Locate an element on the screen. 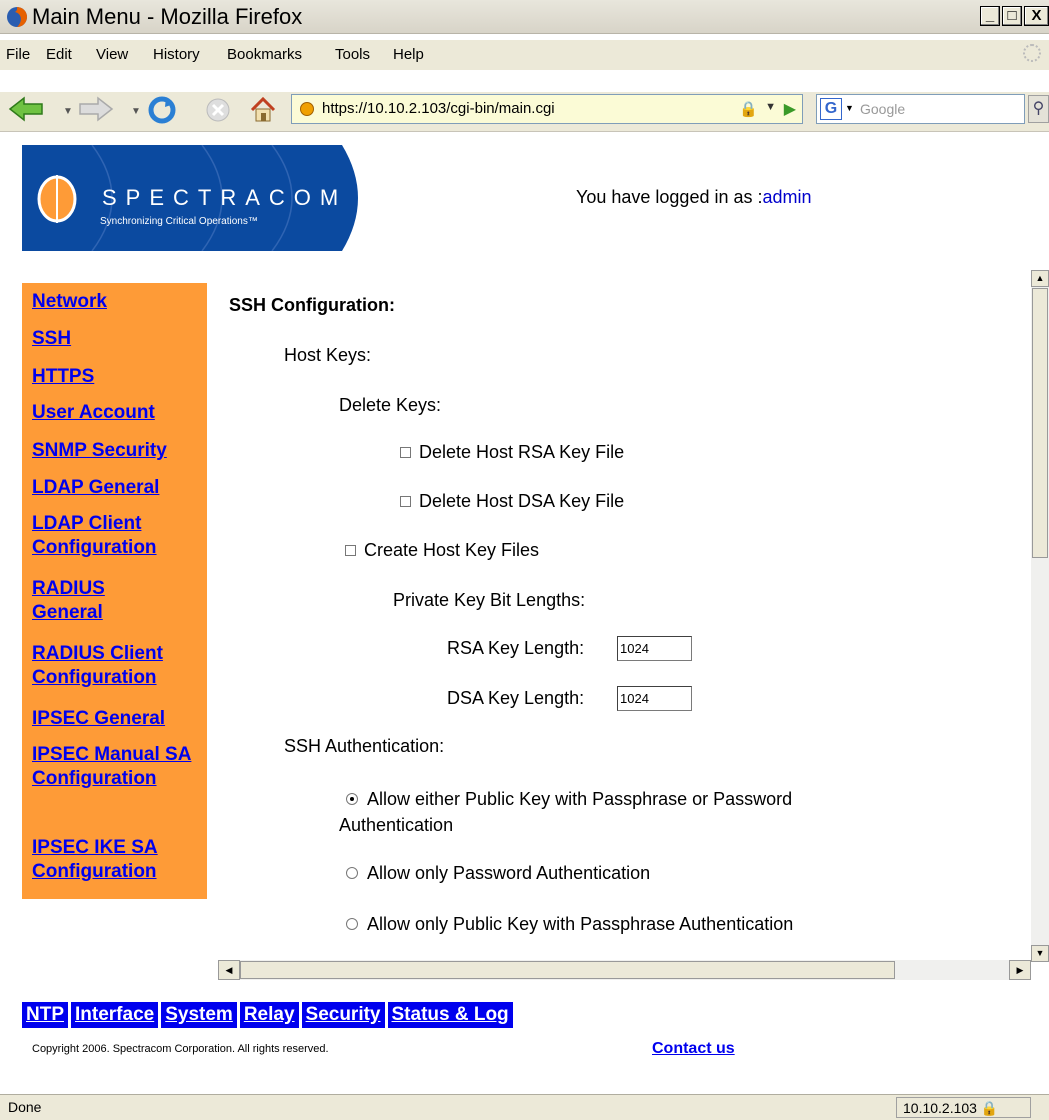 Image resolution: width=1049 pixels, height=1120 pixels. sidebar-item-ipsec-ike: IPSEC IKE SA Configuration is located at coordinates (112, 860).